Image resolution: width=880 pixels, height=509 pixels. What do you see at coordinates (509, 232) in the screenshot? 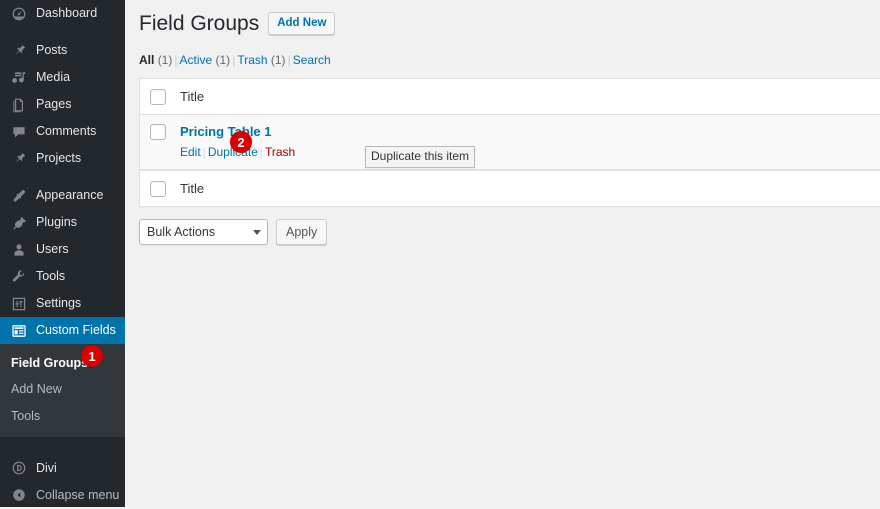
I see `table-nav-bottom: Bulk Actions Apply` at bounding box center [509, 232].